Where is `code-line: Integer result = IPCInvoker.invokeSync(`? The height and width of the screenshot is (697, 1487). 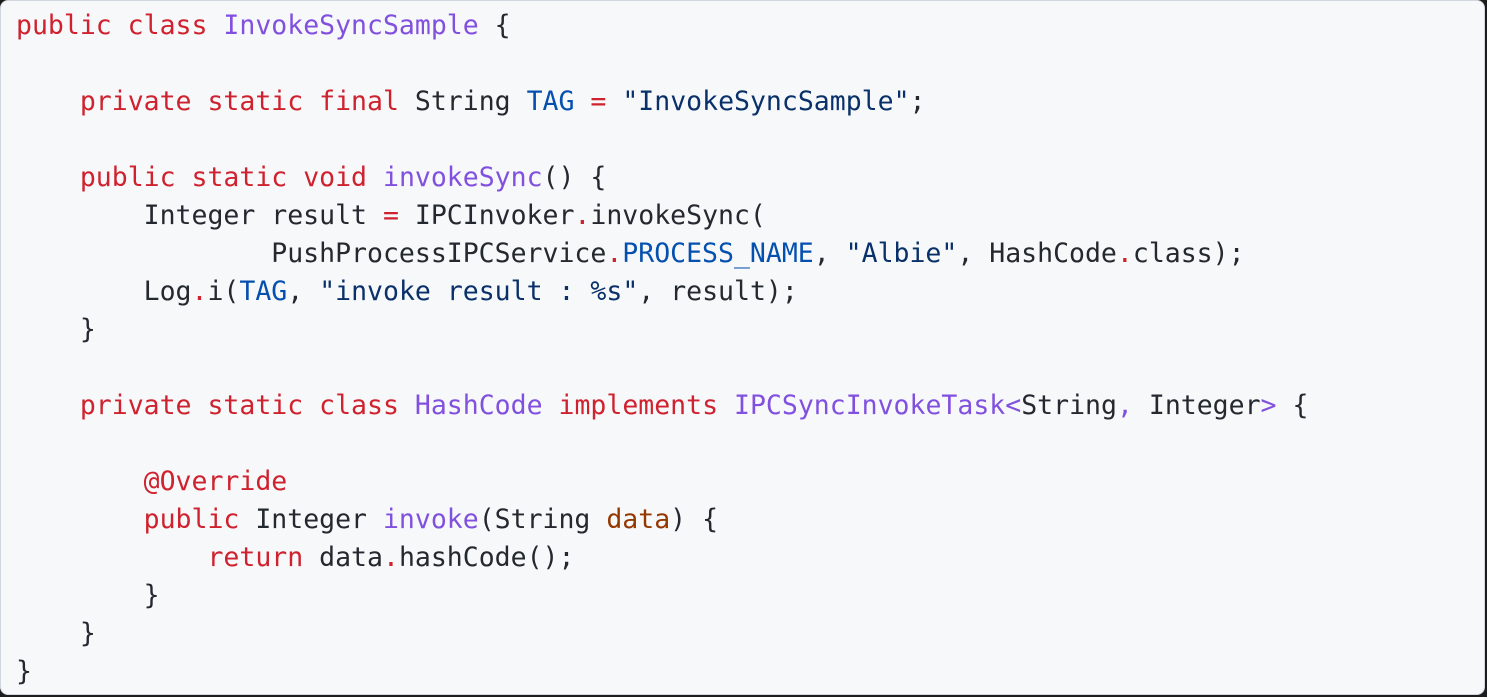
code-line: Integer result = IPCInvoker.invokeSync( is located at coordinates (662, 216).